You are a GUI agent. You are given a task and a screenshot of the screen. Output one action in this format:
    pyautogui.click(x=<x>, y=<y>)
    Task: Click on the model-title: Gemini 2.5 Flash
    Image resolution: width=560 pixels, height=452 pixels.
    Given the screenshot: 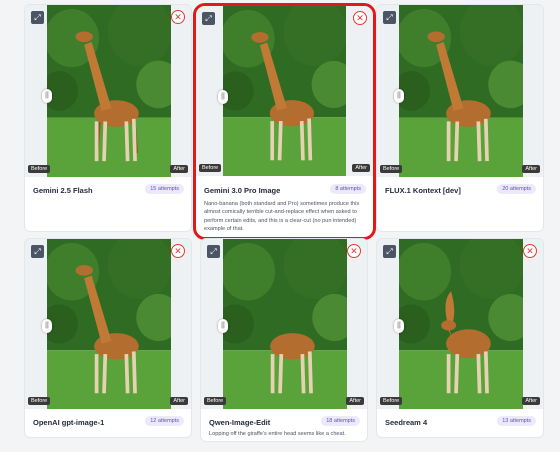 What is the action you would take?
    pyautogui.click(x=63, y=190)
    